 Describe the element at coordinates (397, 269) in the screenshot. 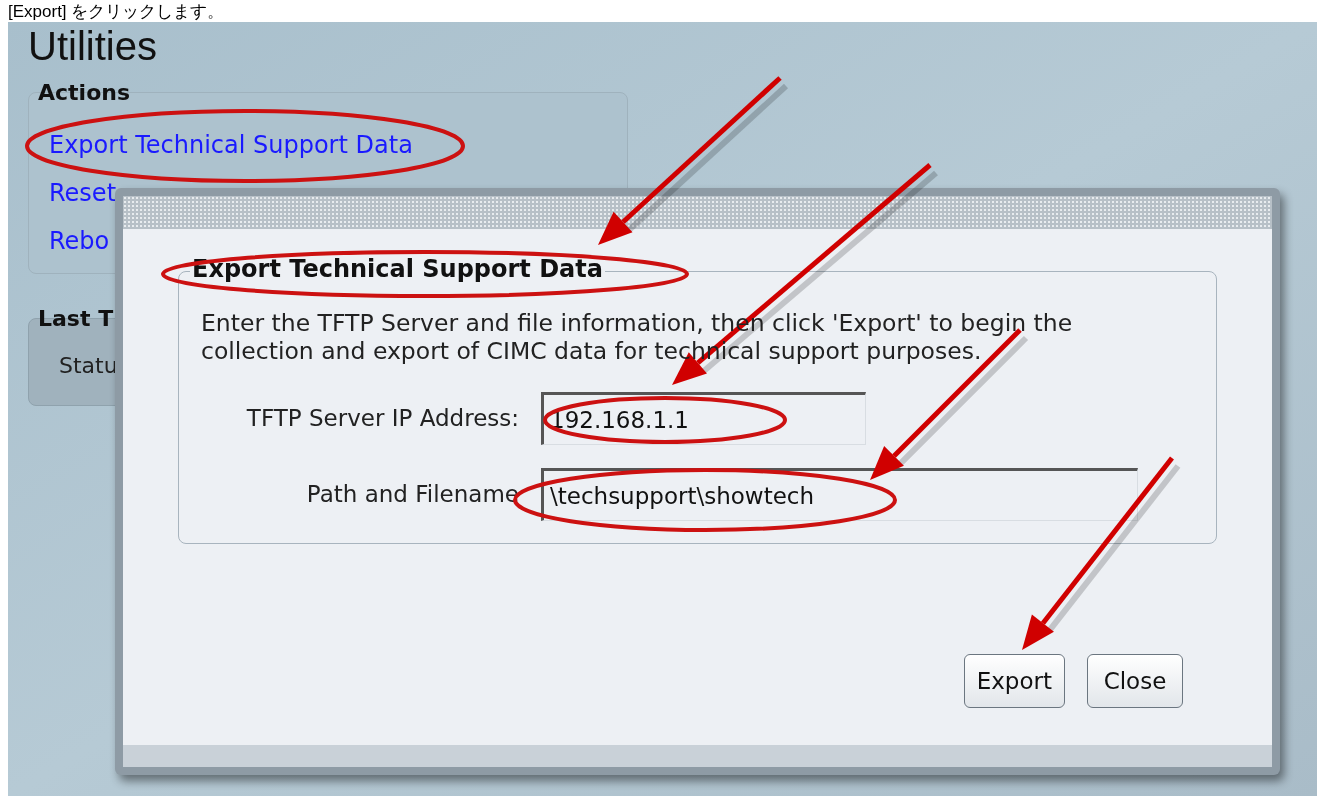

I see `section-title: Export Technical Support Data` at that location.